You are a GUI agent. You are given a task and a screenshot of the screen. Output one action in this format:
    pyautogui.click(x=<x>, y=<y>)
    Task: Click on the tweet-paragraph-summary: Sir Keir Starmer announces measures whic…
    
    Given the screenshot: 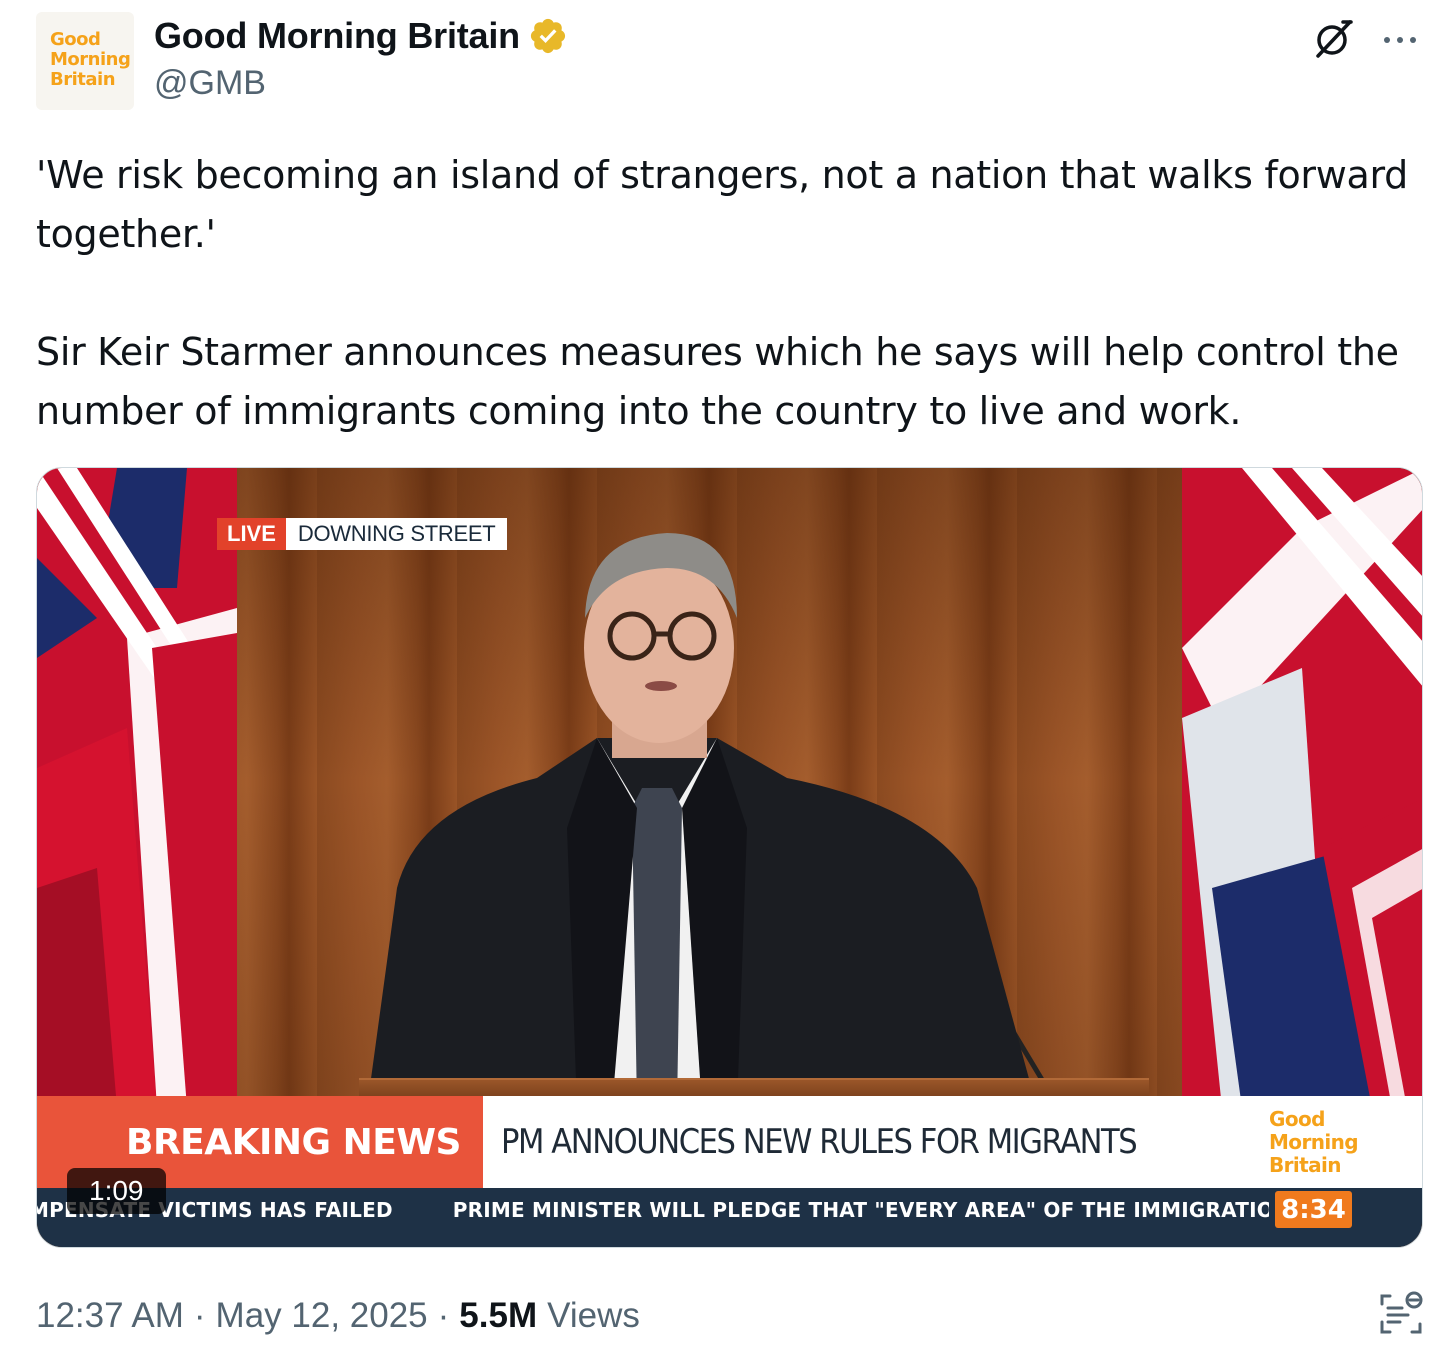 What is the action you would take?
    pyautogui.click(x=717, y=381)
    